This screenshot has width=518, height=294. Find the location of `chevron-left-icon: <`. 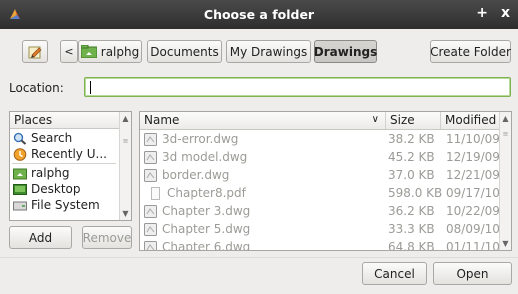

chevron-left-icon: < is located at coordinates (69, 51).